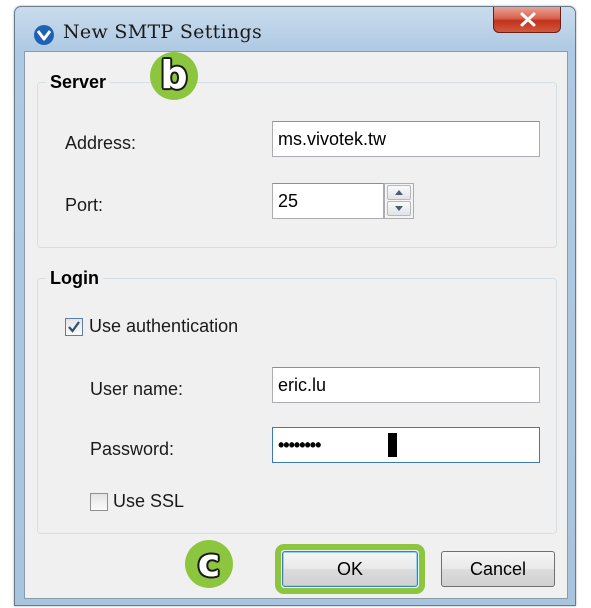 This screenshot has width=591, height=608. What do you see at coordinates (498, 569) in the screenshot?
I see `cancel-button: Cancel` at bounding box center [498, 569].